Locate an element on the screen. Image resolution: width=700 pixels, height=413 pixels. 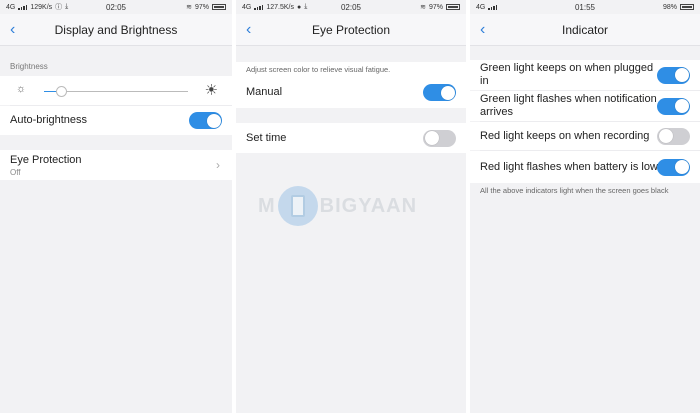
watermark-logo-icon is located at coordinates (297, 206).